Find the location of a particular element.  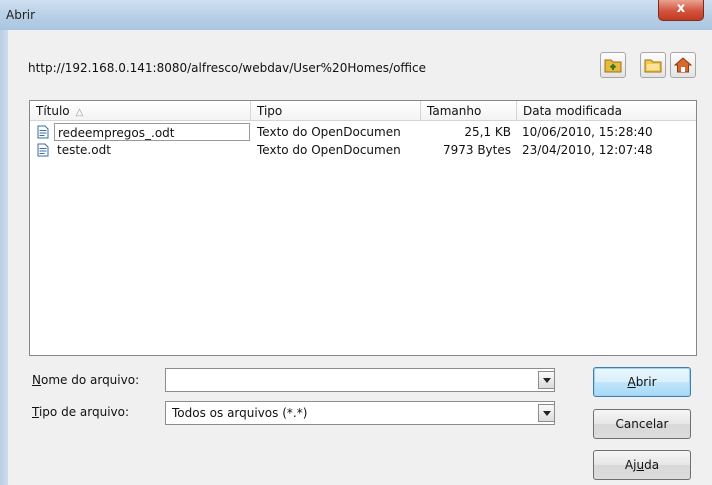

home-button is located at coordinates (683, 65).